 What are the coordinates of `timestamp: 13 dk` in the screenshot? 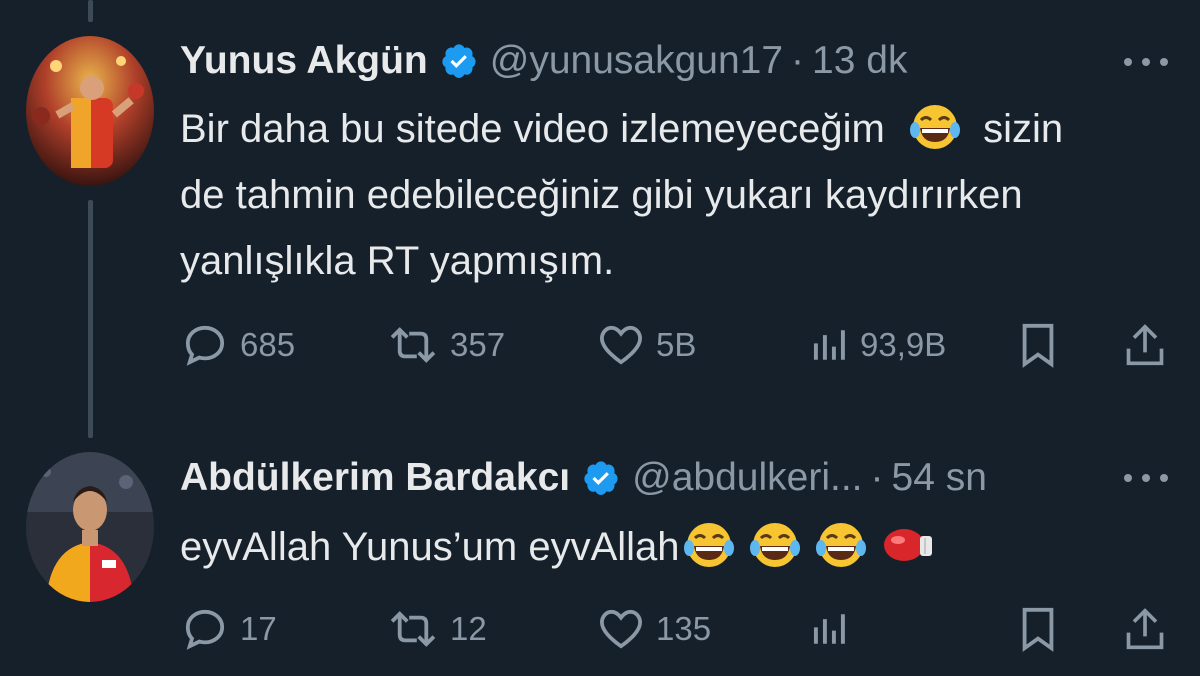 It's located at (859, 61).